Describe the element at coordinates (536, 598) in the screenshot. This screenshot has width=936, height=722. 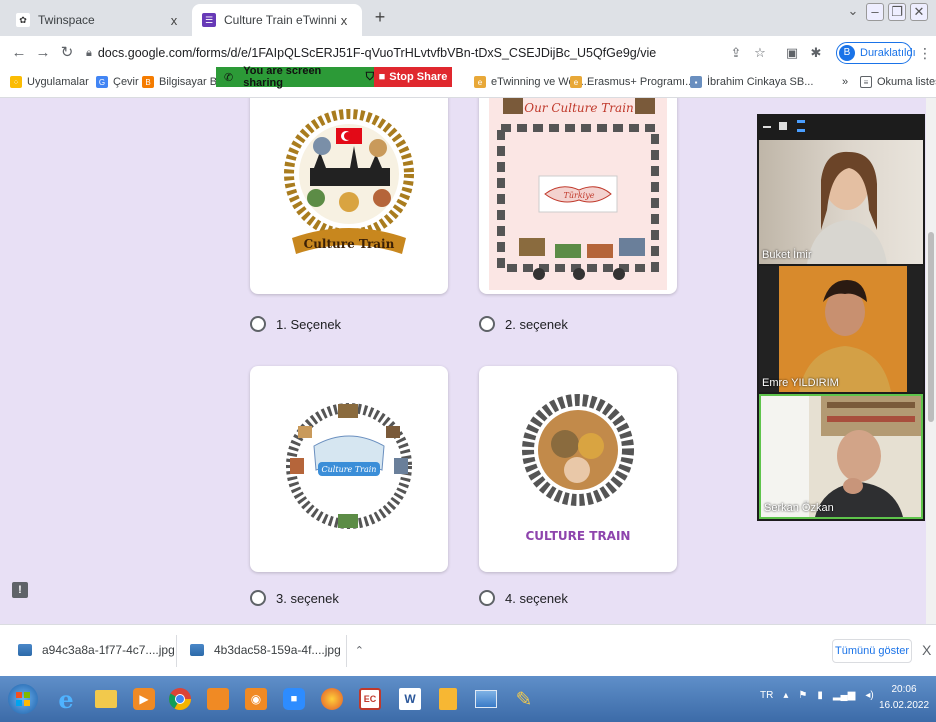
I see `option-label: 4. seçenek` at that location.